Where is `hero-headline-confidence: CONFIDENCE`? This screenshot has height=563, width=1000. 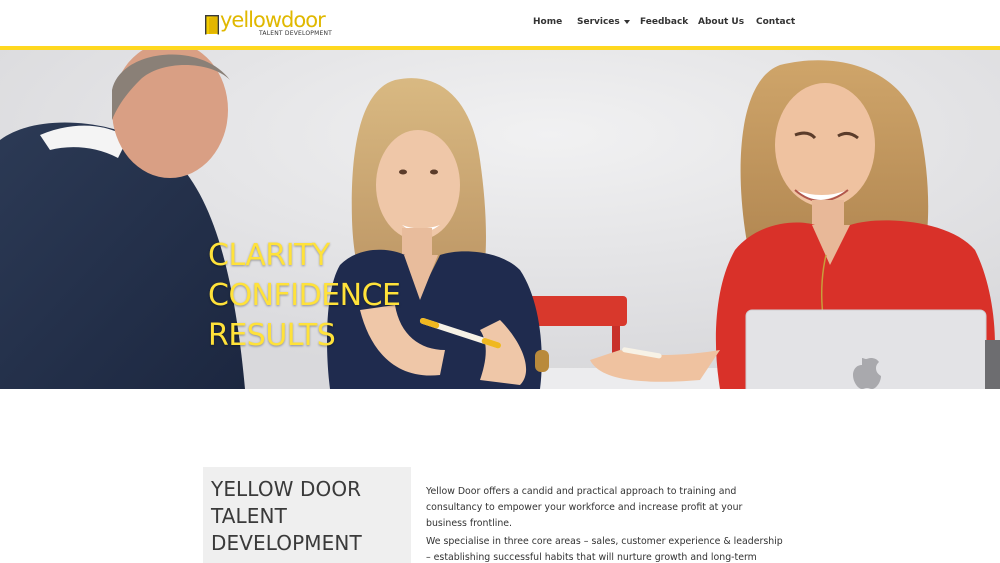
hero-headline-confidence: CONFIDENCE is located at coordinates (304, 295).